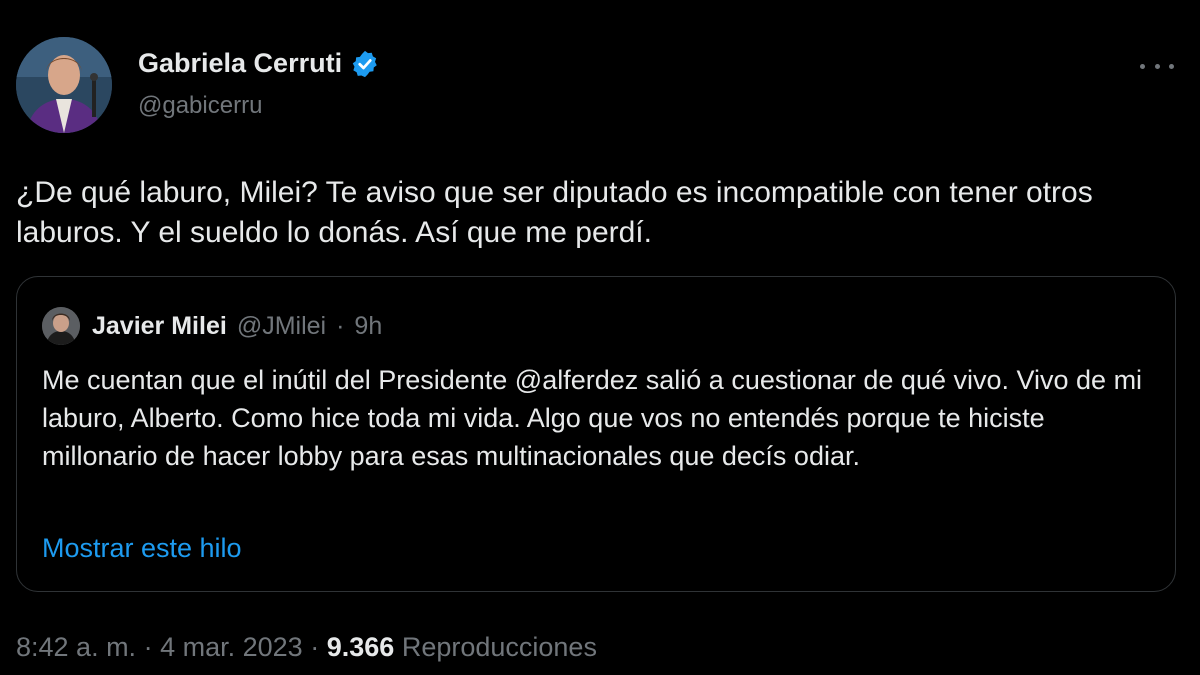 The image size is (1200, 675). I want to click on show-thread-link: Mostrar este hilo, so click(142, 548).